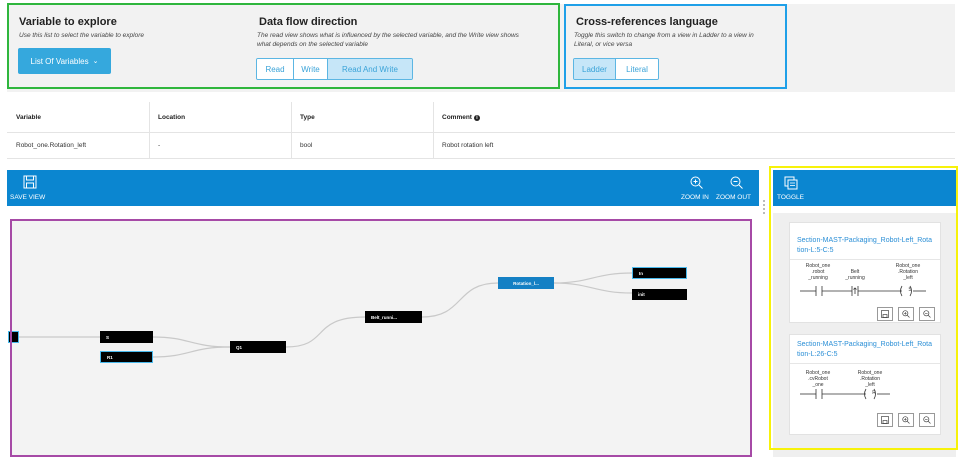 This screenshot has height=459, width=958. What do you see at coordinates (476, 117) in the screenshot?
I see `info-icon: i` at bounding box center [476, 117].